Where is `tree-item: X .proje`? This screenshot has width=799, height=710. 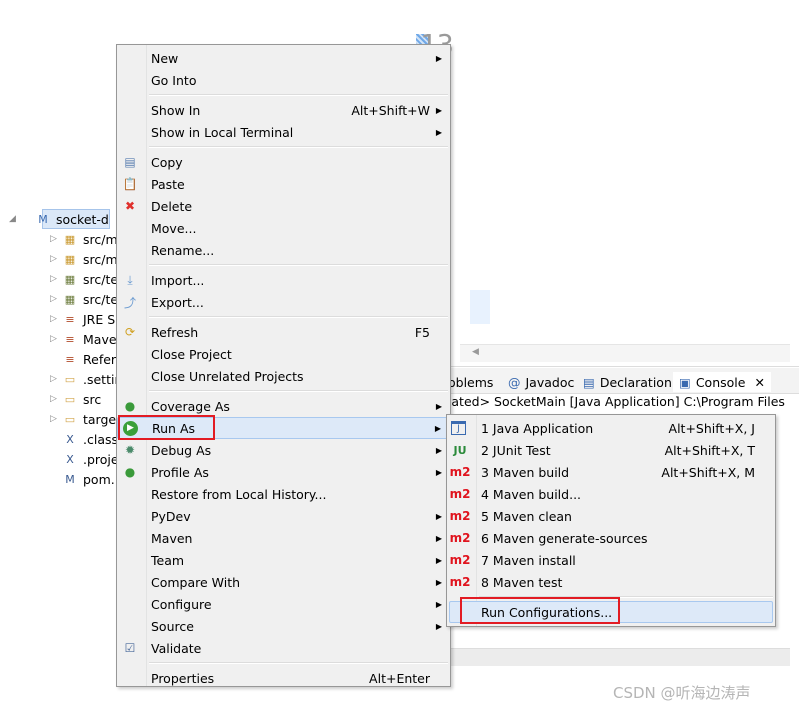
tree-item: X .proje is located at coordinates (84, 459).